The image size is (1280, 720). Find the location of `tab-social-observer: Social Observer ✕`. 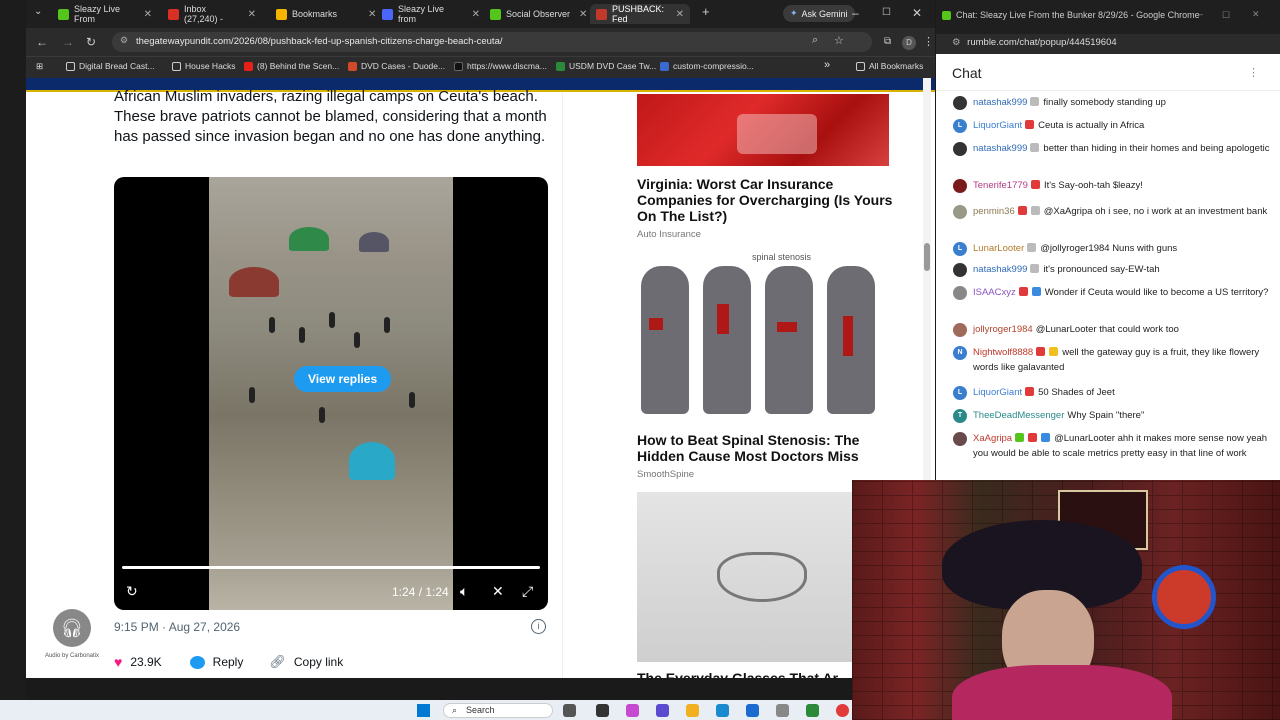

tab-social-observer: Social Observer ✕ is located at coordinates (539, 14).